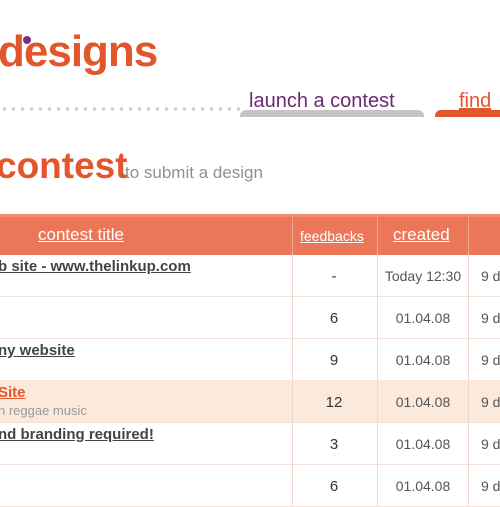 This screenshot has width=500, height=507. What do you see at coordinates (43, 410) in the screenshot?
I see `contest-description: n reggae music` at bounding box center [43, 410].